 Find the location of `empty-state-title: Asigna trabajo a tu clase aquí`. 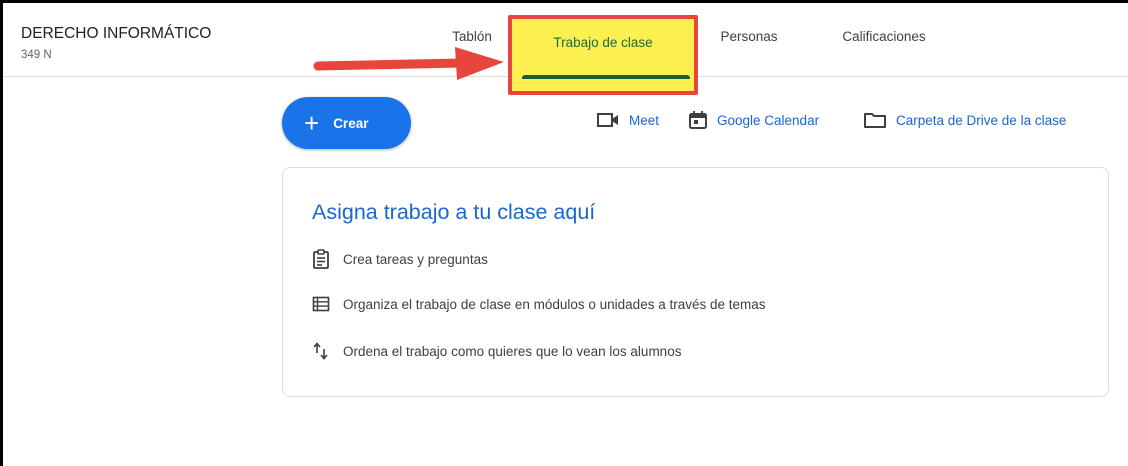

empty-state-title: Asigna trabajo a tu clase aquí is located at coordinates (454, 212).